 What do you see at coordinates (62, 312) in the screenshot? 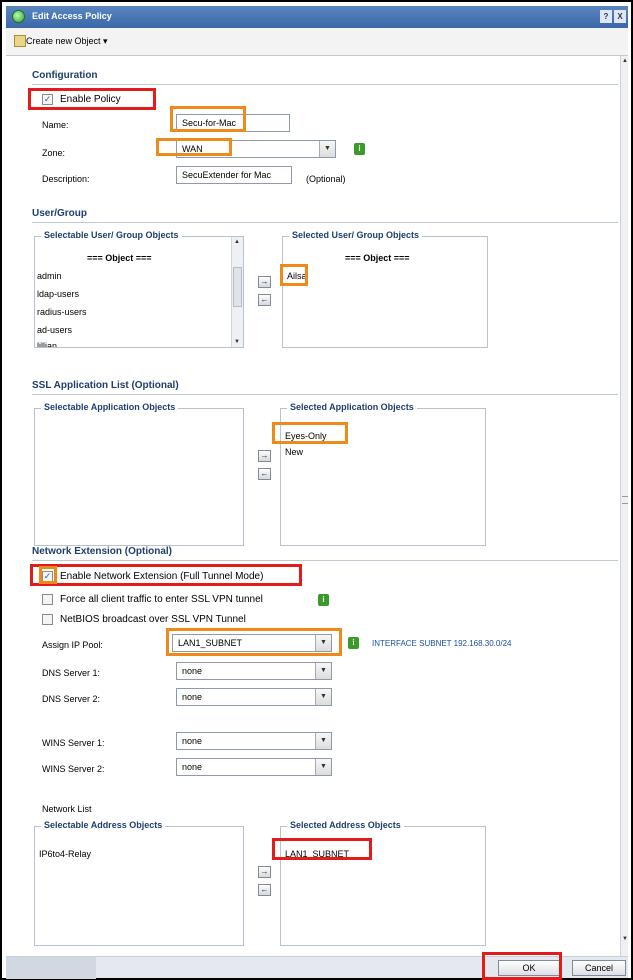
I see `list-item: radius-users` at bounding box center [62, 312].